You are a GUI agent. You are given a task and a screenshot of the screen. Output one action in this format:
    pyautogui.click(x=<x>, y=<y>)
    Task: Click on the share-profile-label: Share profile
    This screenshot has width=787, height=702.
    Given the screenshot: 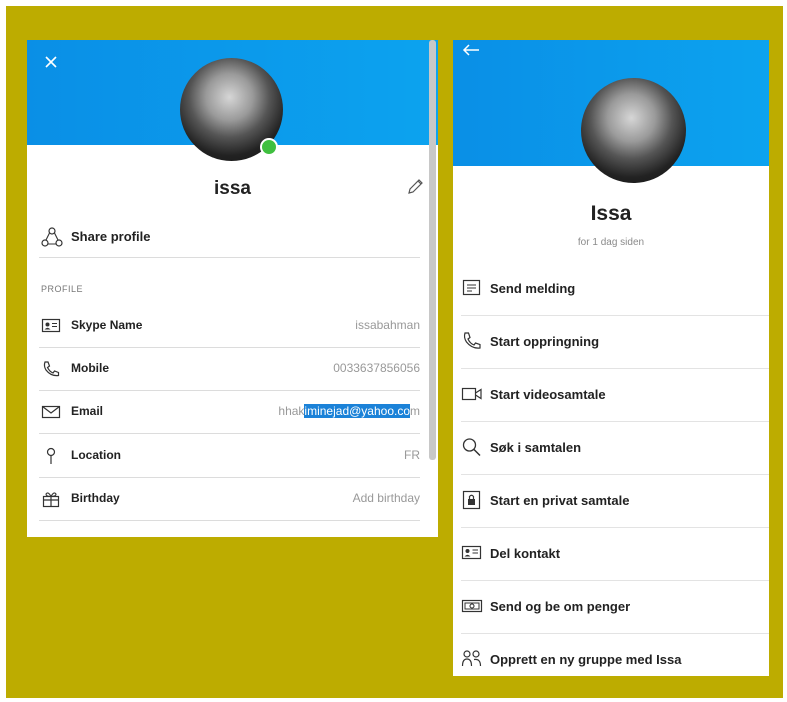 What is the action you would take?
    pyautogui.click(x=111, y=236)
    